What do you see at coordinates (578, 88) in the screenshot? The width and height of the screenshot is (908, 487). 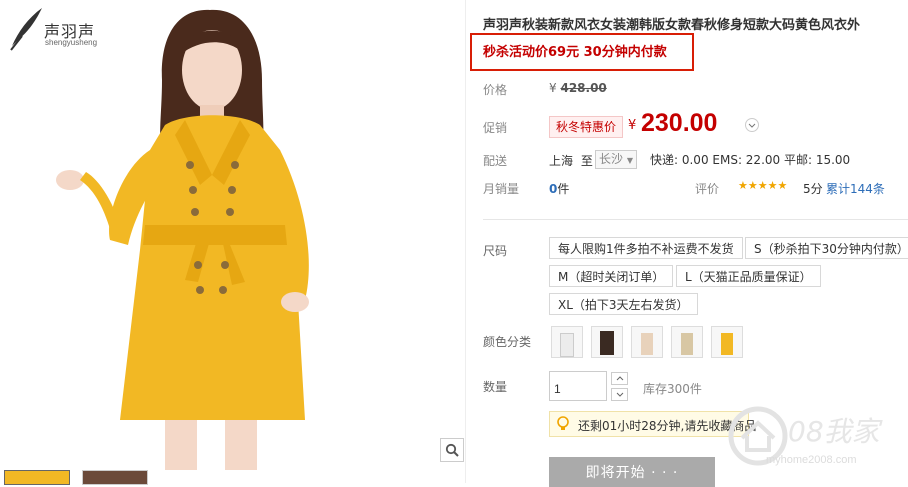 I see `original-price: ¥ 428.00` at bounding box center [578, 88].